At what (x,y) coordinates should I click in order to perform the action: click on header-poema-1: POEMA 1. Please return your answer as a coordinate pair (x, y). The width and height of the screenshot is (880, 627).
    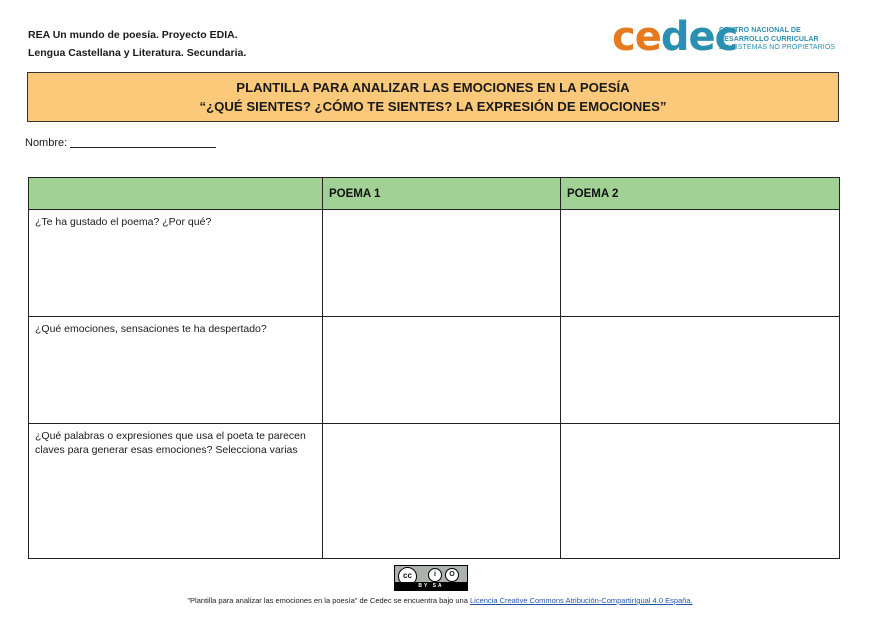
    Looking at the image, I should click on (441, 193).